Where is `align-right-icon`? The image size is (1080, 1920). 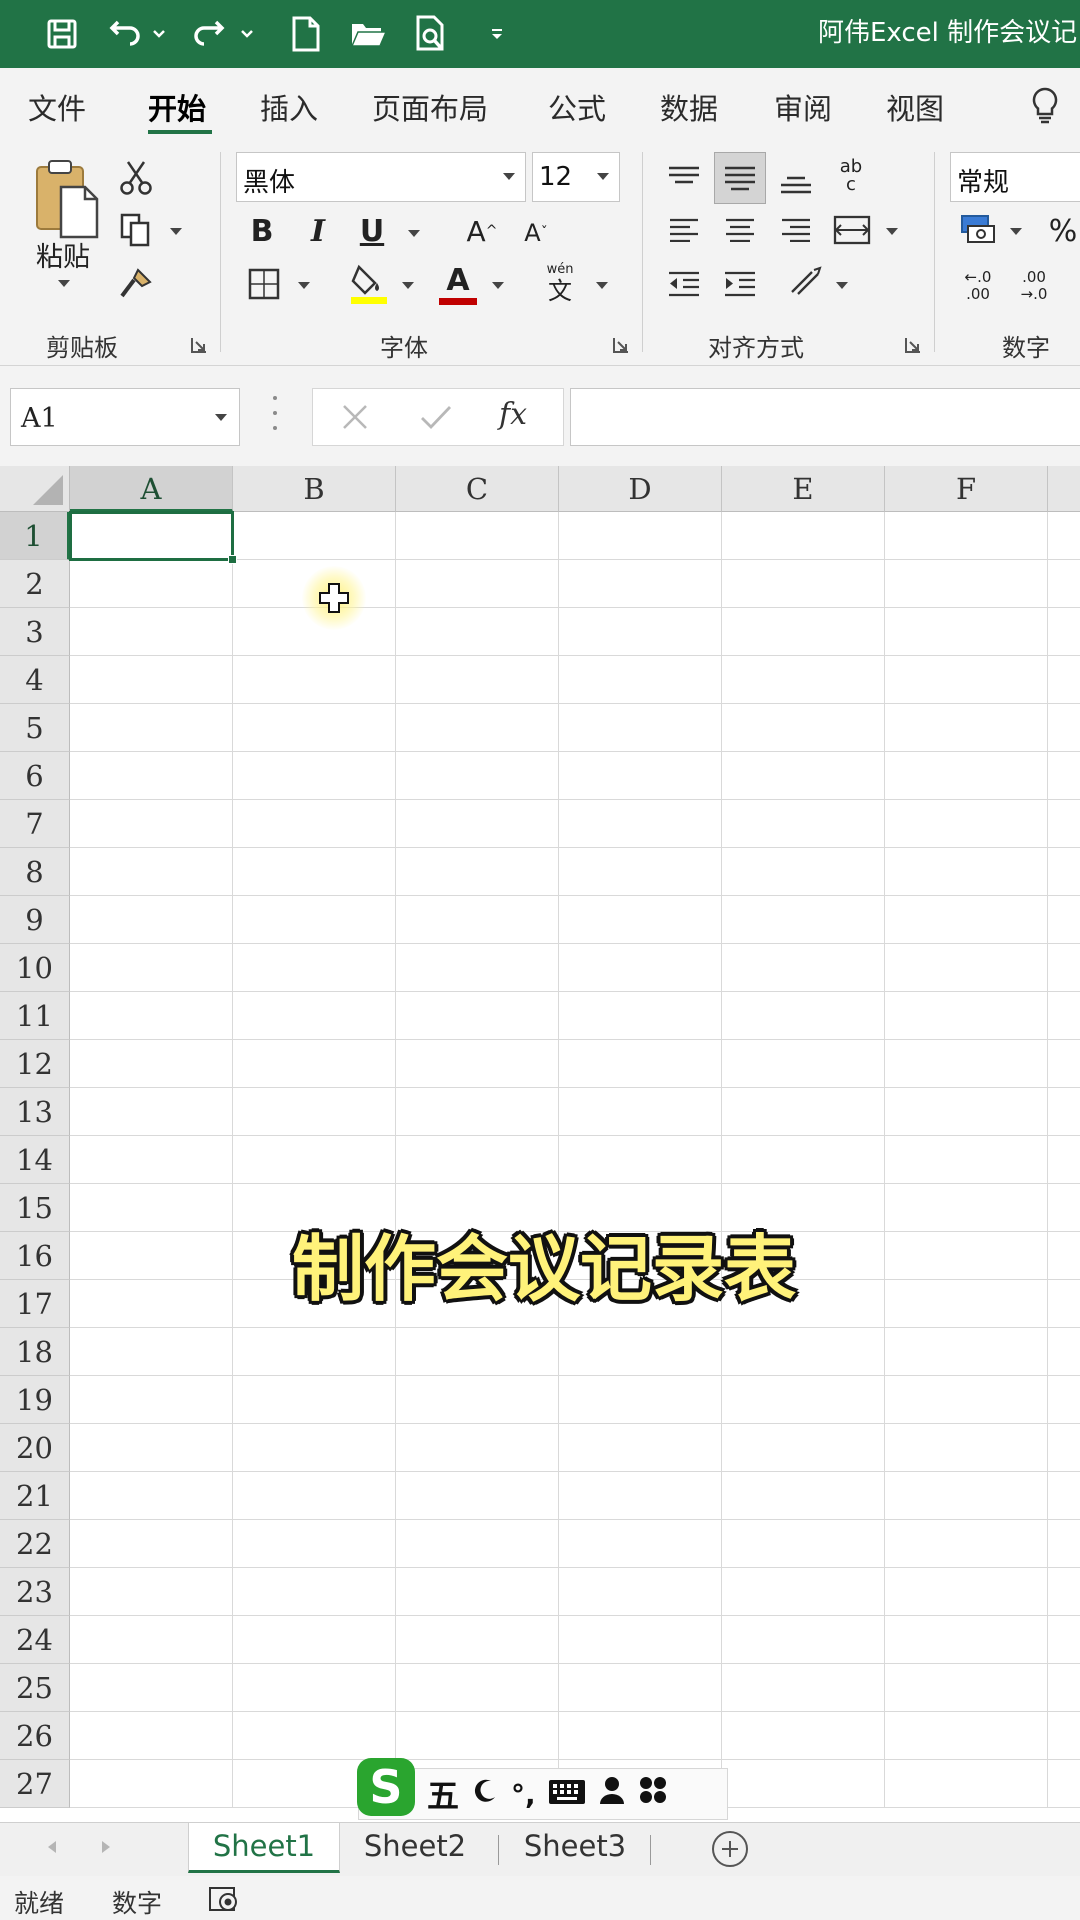 align-right-icon is located at coordinates (796, 230).